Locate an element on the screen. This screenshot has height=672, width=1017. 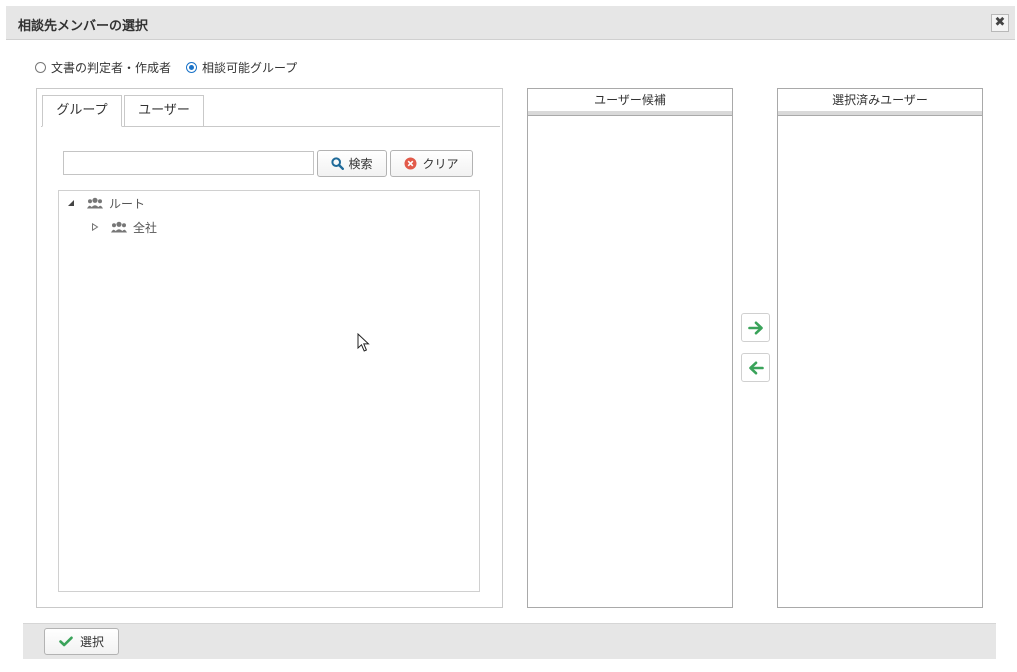
tree-node-label: 全社 is located at coordinates (145, 227).